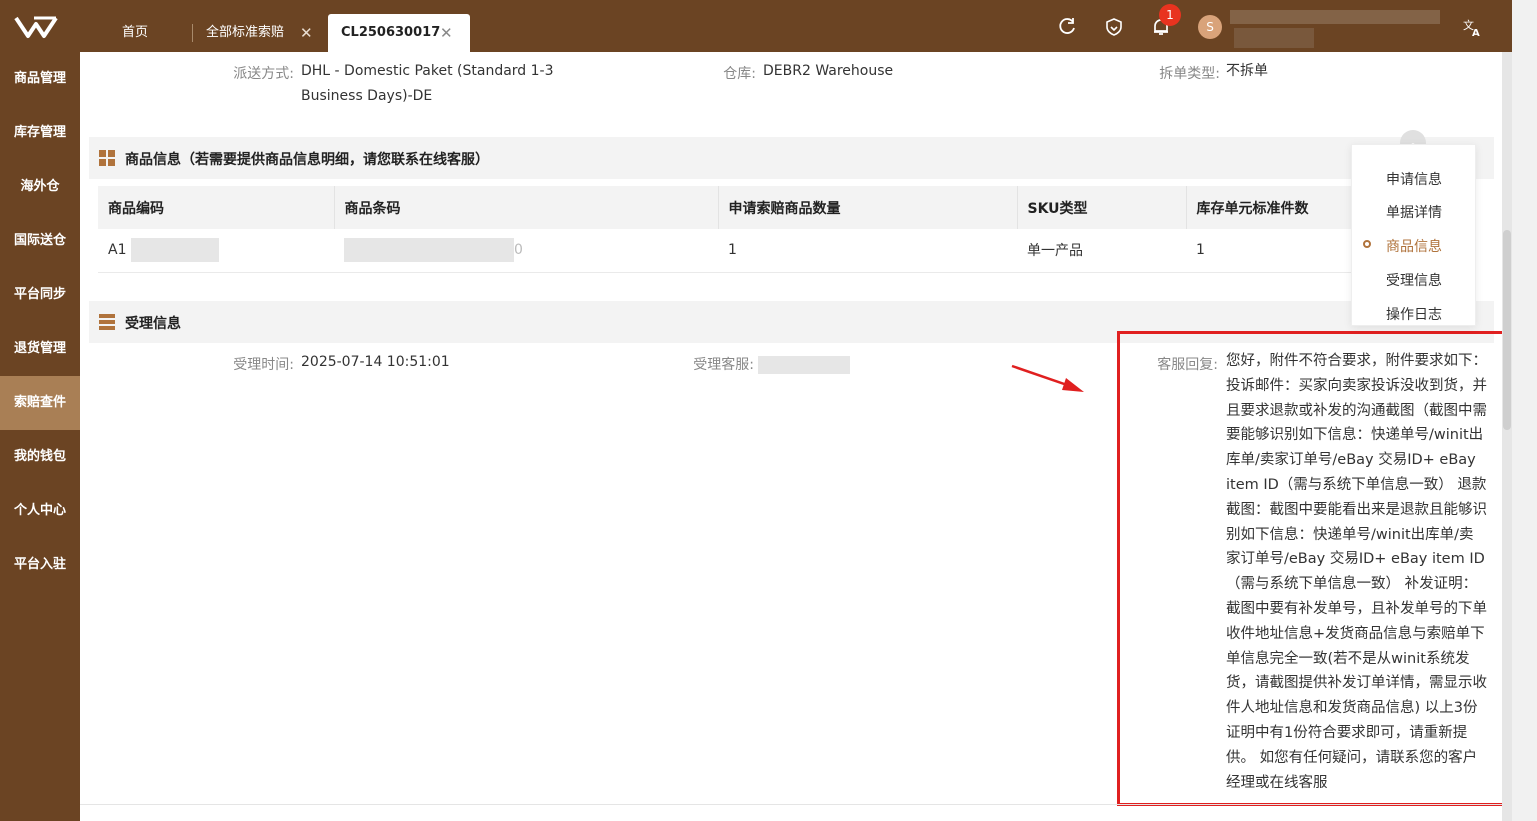 The image size is (1537, 821). What do you see at coordinates (1247, 71) in the screenshot?
I see `split-type-value: 不拆单` at bounding box center [1247, 71].